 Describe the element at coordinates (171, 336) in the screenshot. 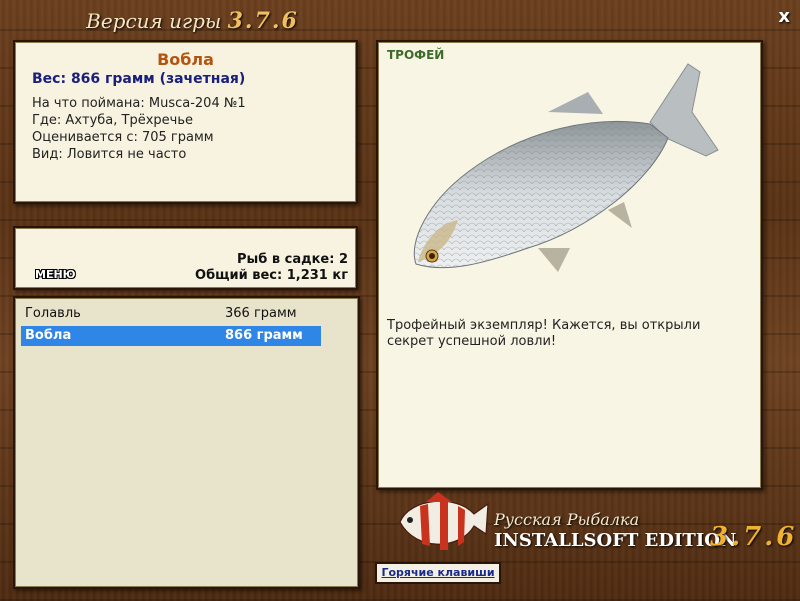

I see `list-item-selected: Вобла 866 грамм` at that location.